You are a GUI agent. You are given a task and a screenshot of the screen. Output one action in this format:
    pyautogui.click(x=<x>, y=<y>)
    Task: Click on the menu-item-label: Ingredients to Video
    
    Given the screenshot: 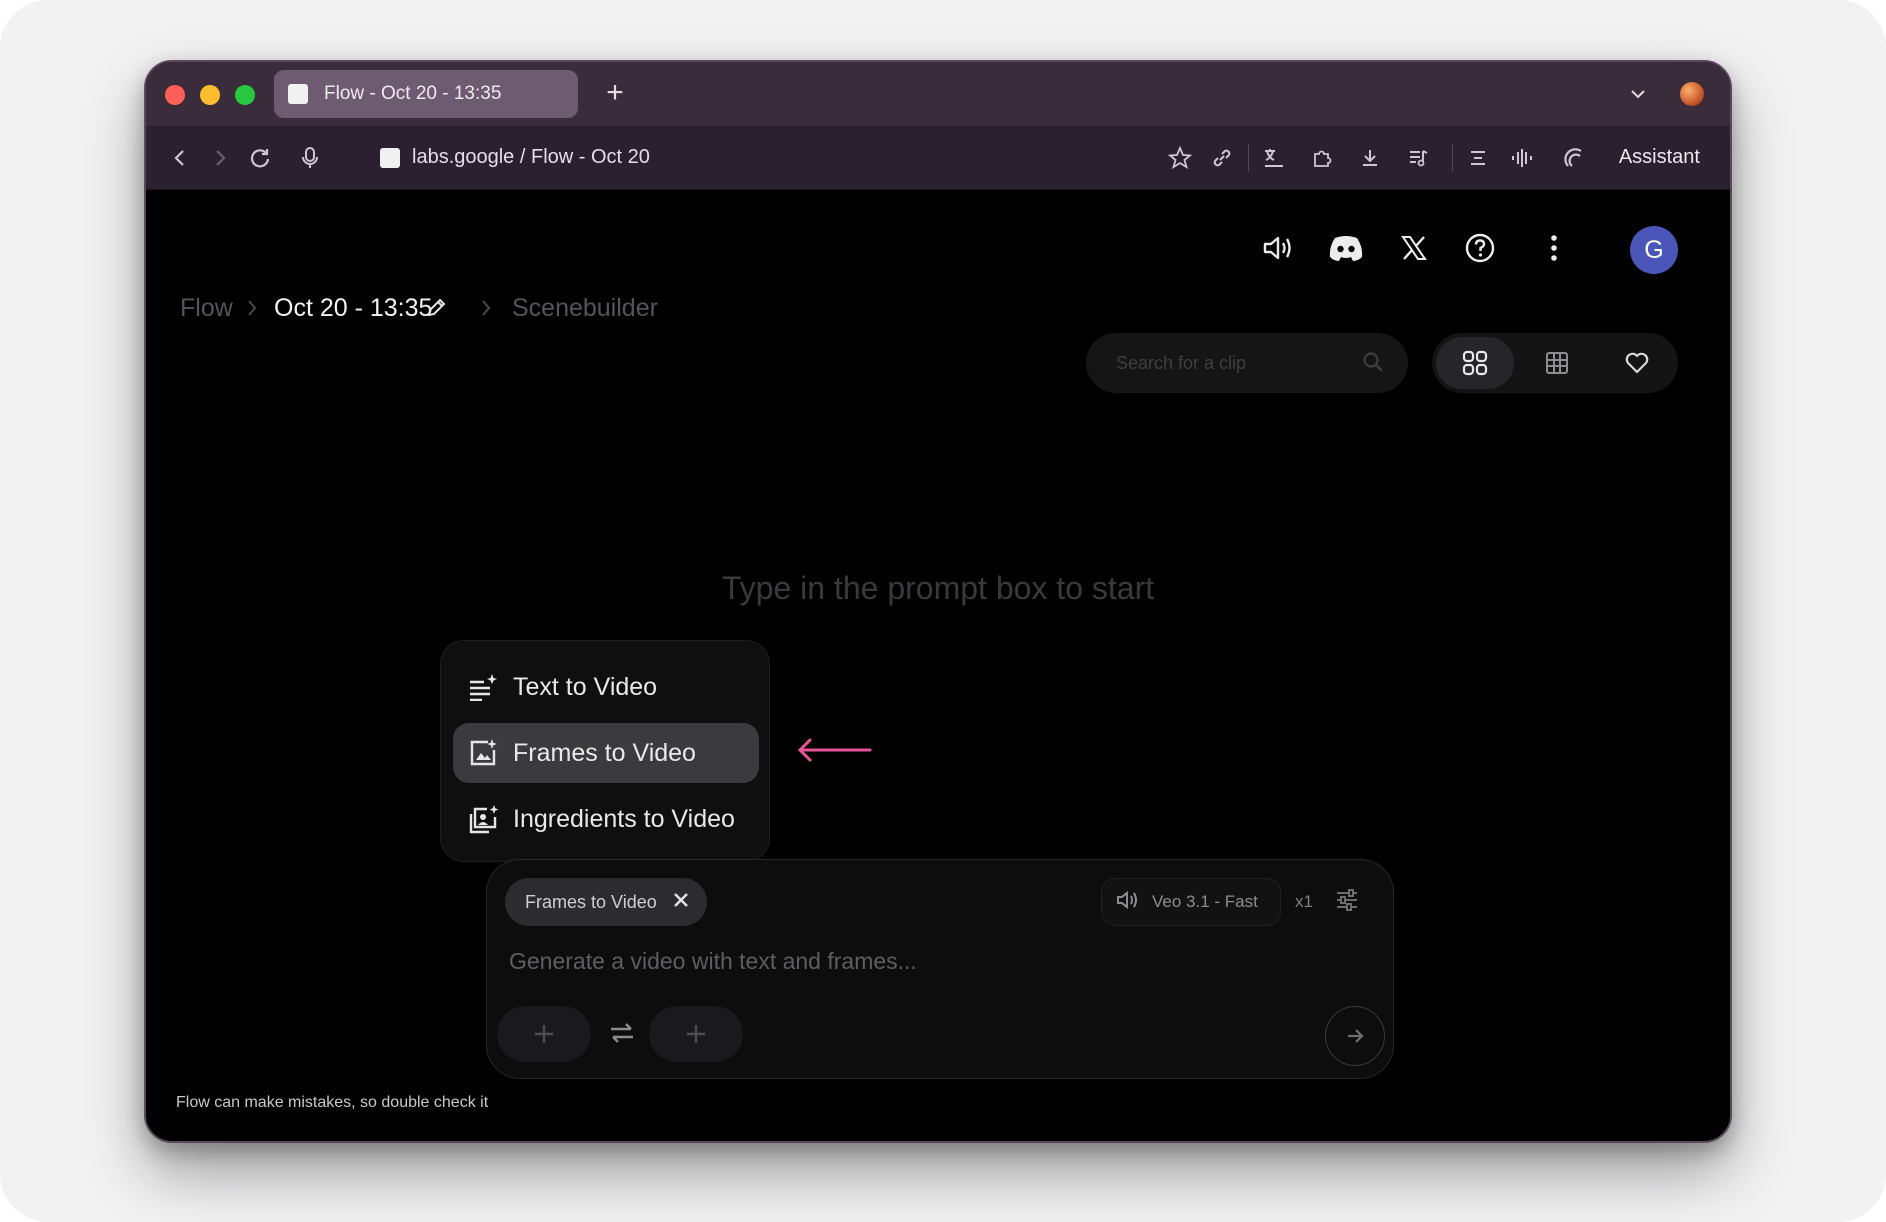 What is the action you would take?
    pyautogui.click(x=624, y=818)
    